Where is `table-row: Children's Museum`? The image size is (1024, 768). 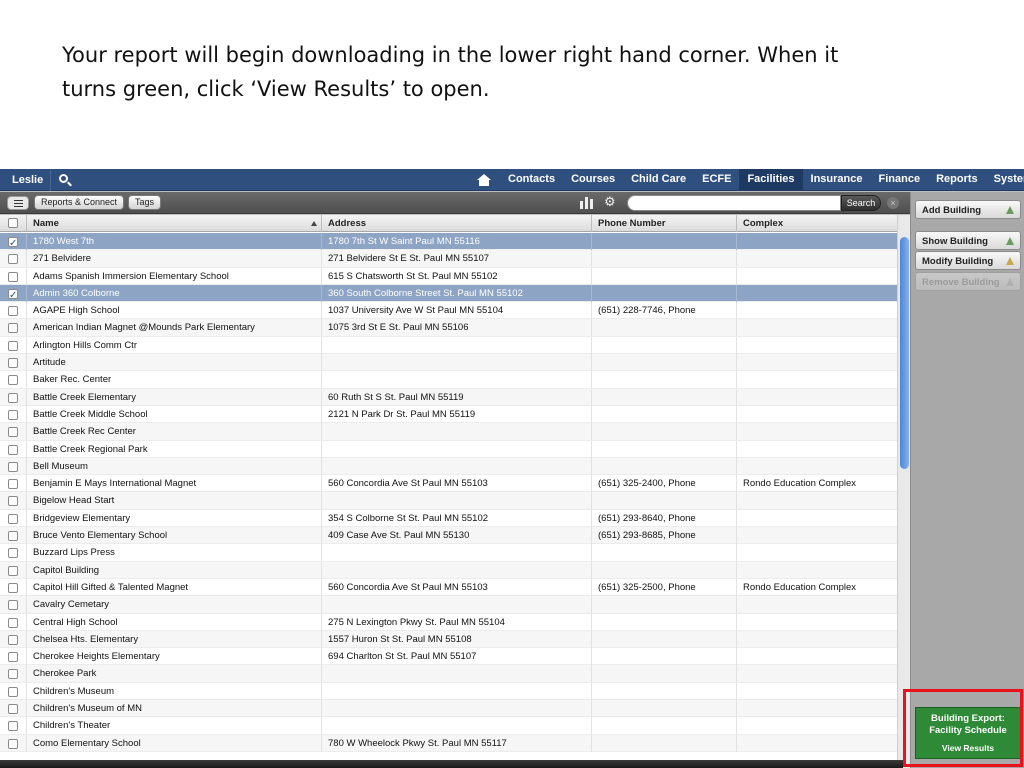
table-row: Children's Museum is located at coordinates (448, 691).